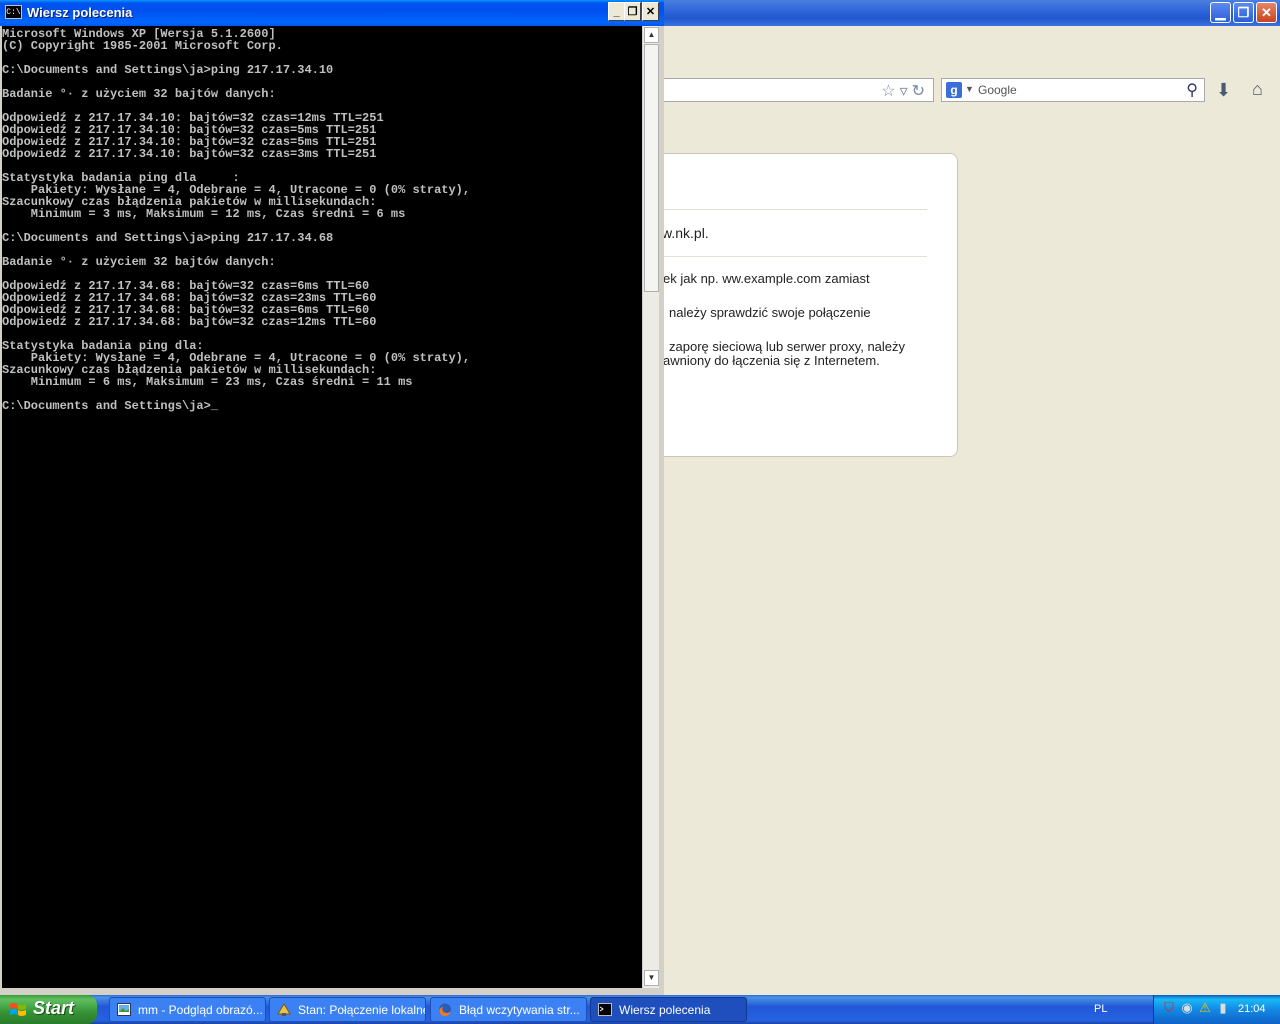 Image resolution: width=1280 pixels, height=1024 pixels. What do you see at coordinates (616, 11) in the screenshot?
I see `minimize-button: _` at bounding box center [616, 11].